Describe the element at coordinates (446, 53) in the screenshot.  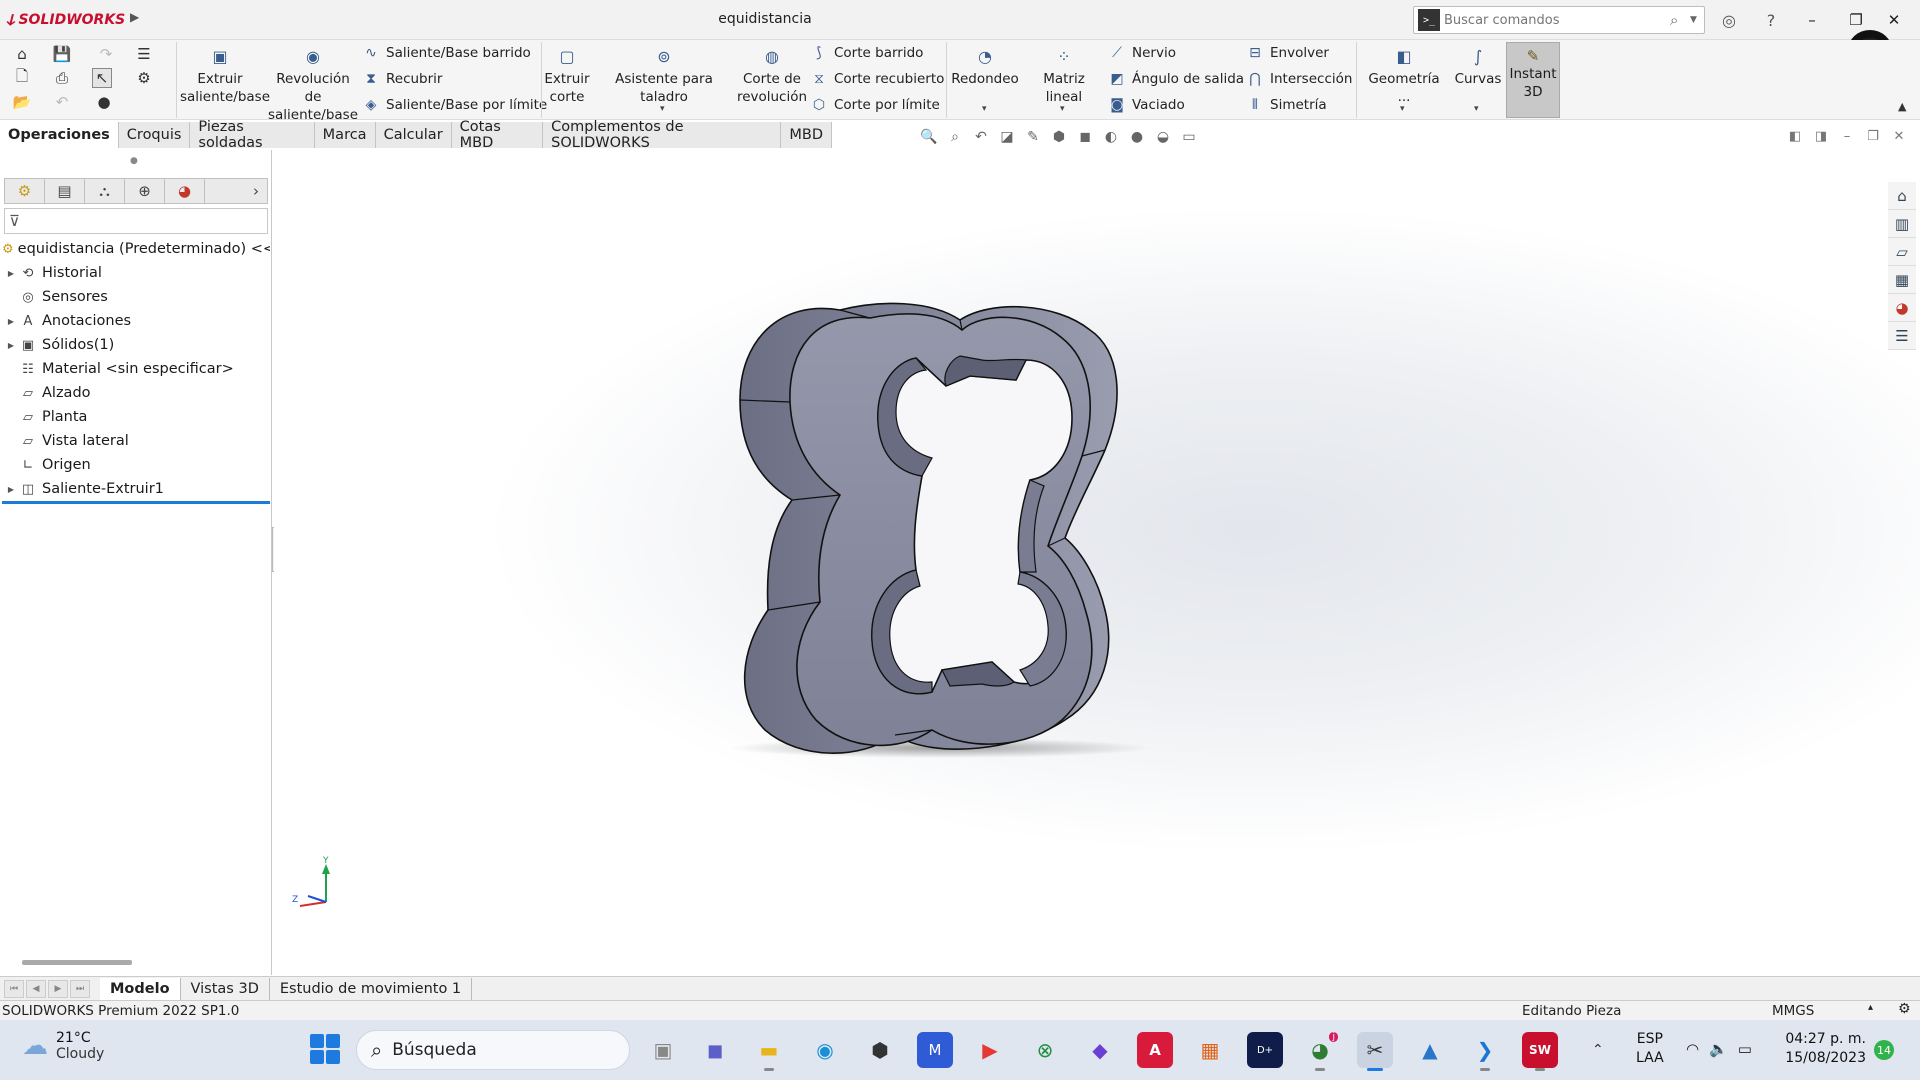
I see `swept-boss-button: ∿ Saliente/Base barrido` at that location.